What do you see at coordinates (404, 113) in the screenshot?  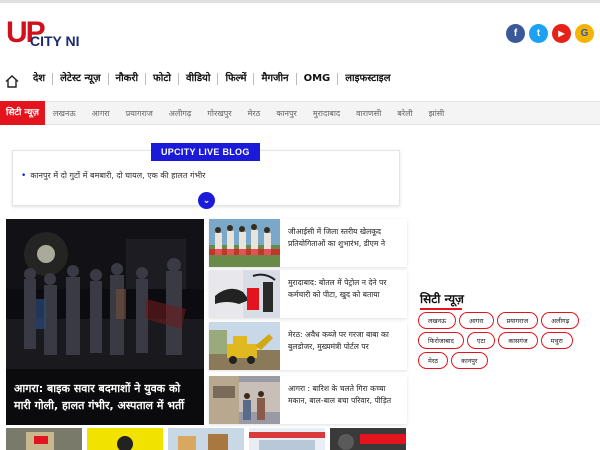 I see `city-tab-bareilly: बरेली` at bounding box center [404, 113].